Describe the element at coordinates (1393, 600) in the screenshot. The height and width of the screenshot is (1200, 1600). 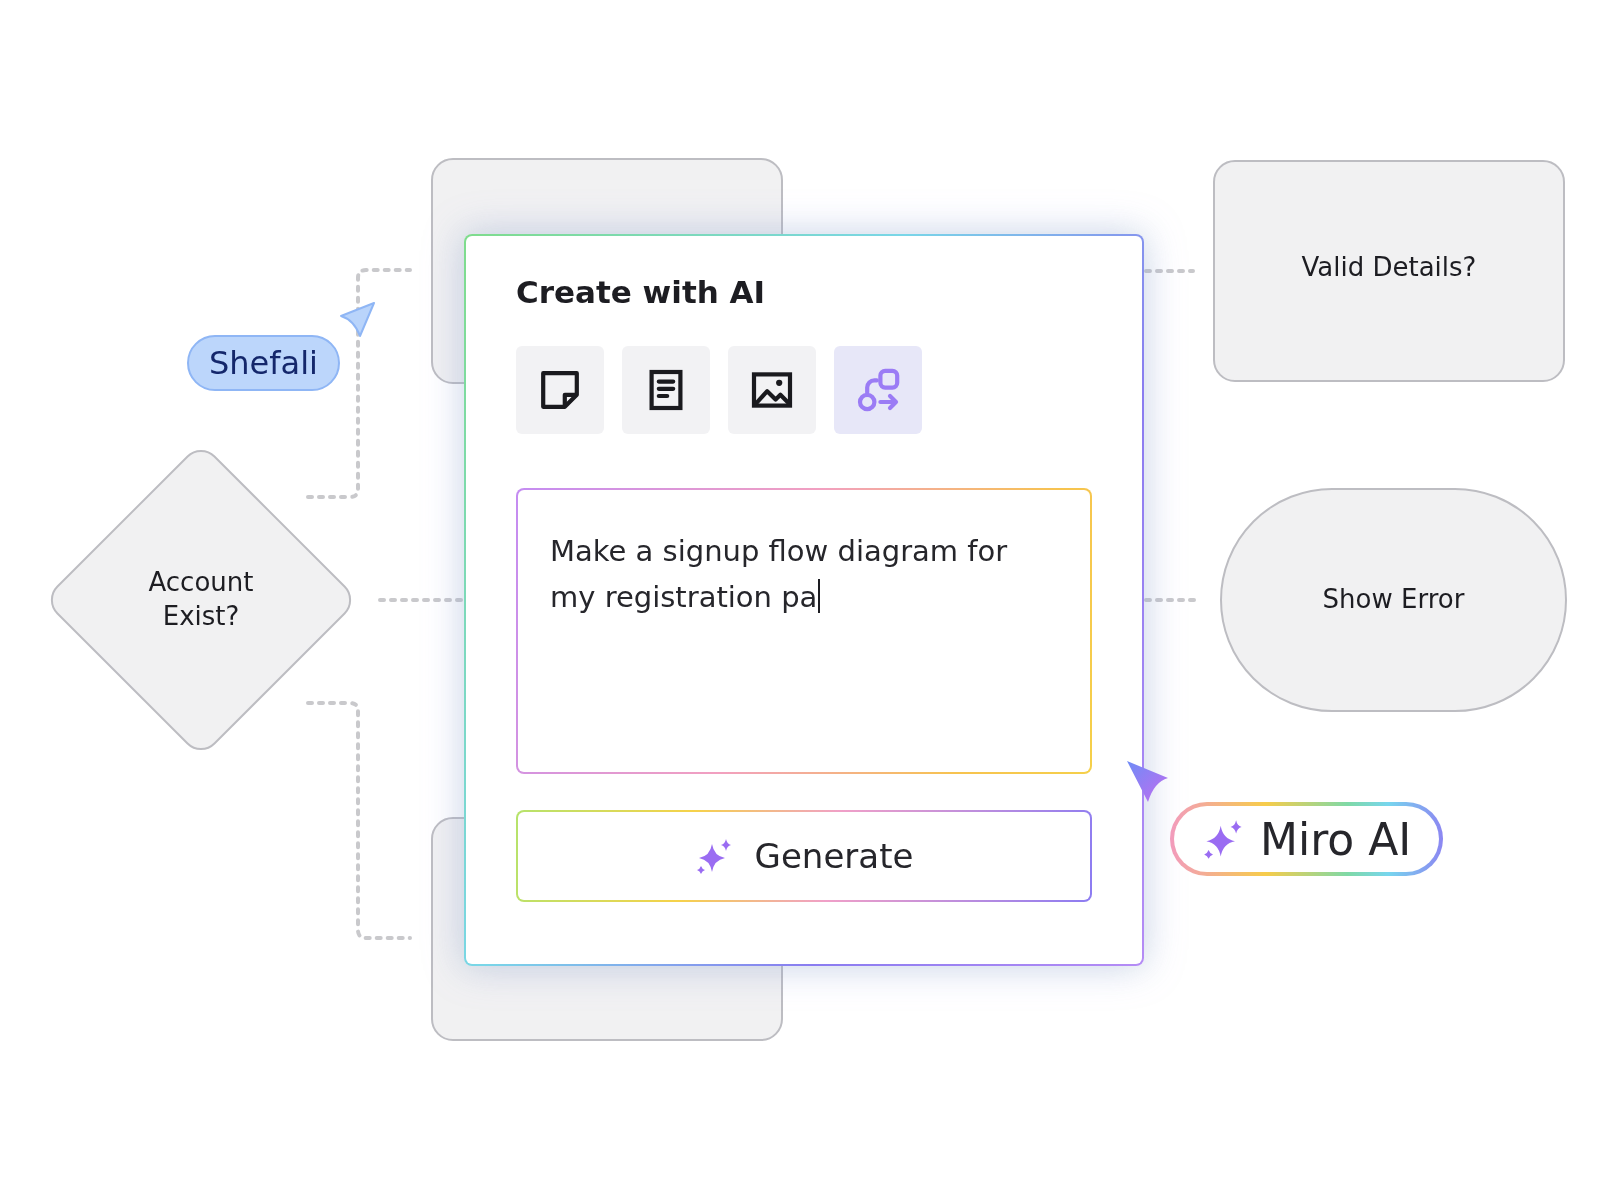
I see `node-label: Show Error` at that location.